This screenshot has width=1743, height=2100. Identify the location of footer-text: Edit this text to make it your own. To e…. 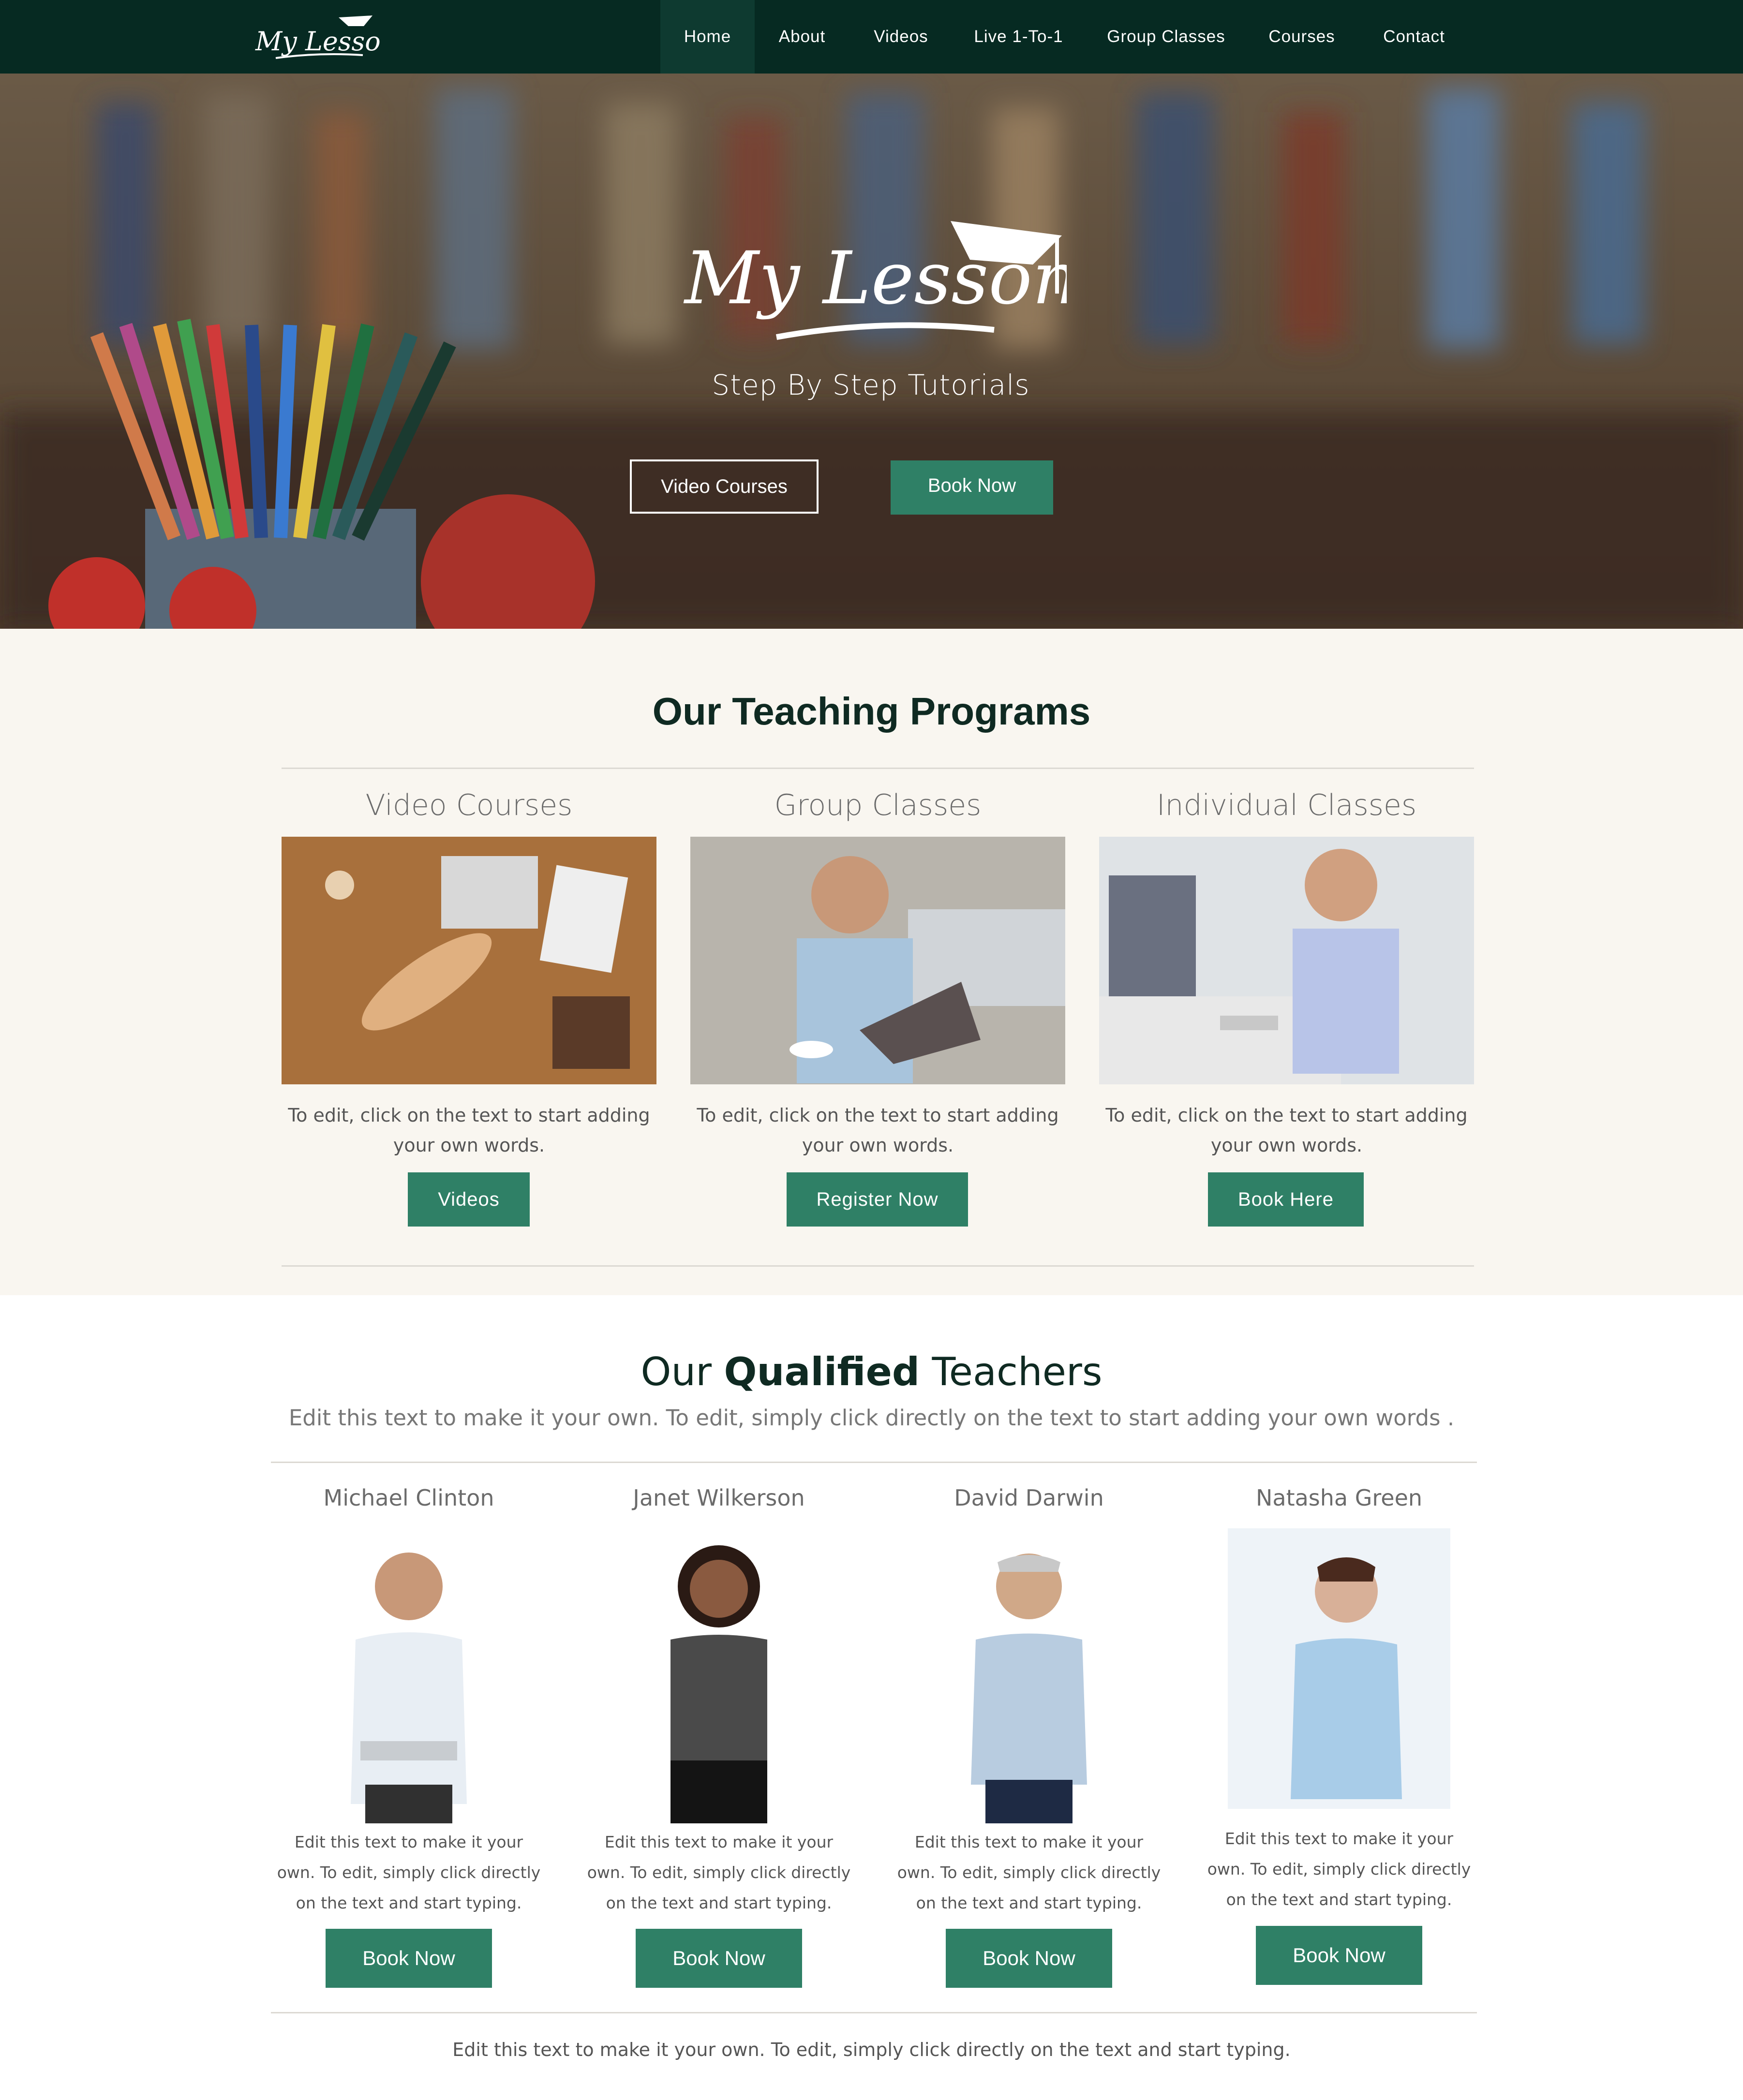
(872, 2049).